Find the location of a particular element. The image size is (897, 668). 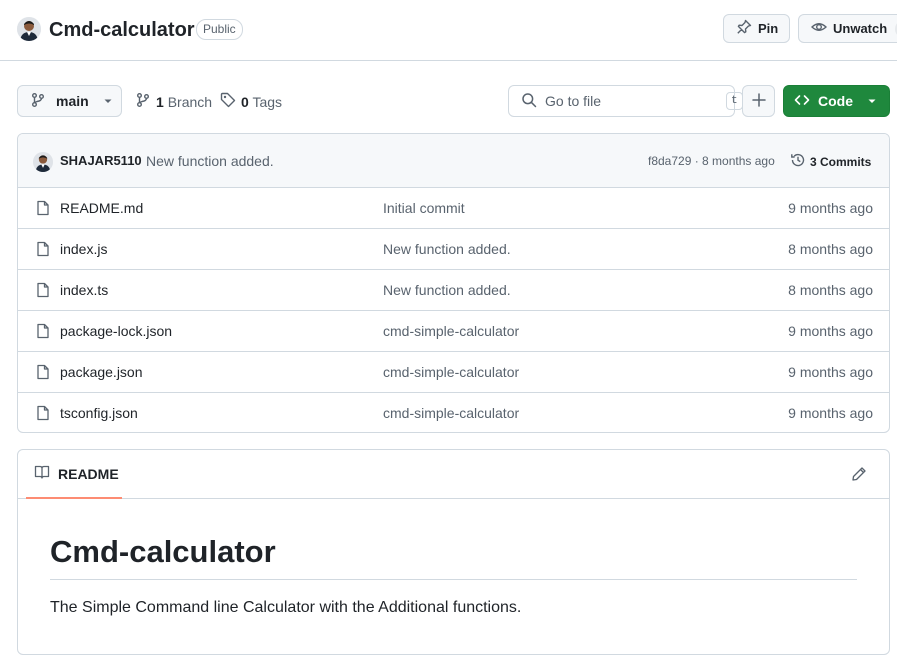

commit-message: New function added. is located at coordinates (210, 161).